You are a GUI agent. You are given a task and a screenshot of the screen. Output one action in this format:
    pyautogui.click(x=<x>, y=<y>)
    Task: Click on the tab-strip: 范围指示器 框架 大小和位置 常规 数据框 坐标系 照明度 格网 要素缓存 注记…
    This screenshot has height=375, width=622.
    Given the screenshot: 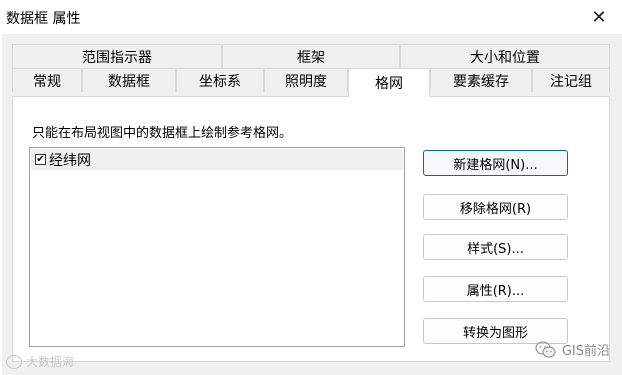 What is the action you would take?
    pyautogui.click(x=311, y=70)
    